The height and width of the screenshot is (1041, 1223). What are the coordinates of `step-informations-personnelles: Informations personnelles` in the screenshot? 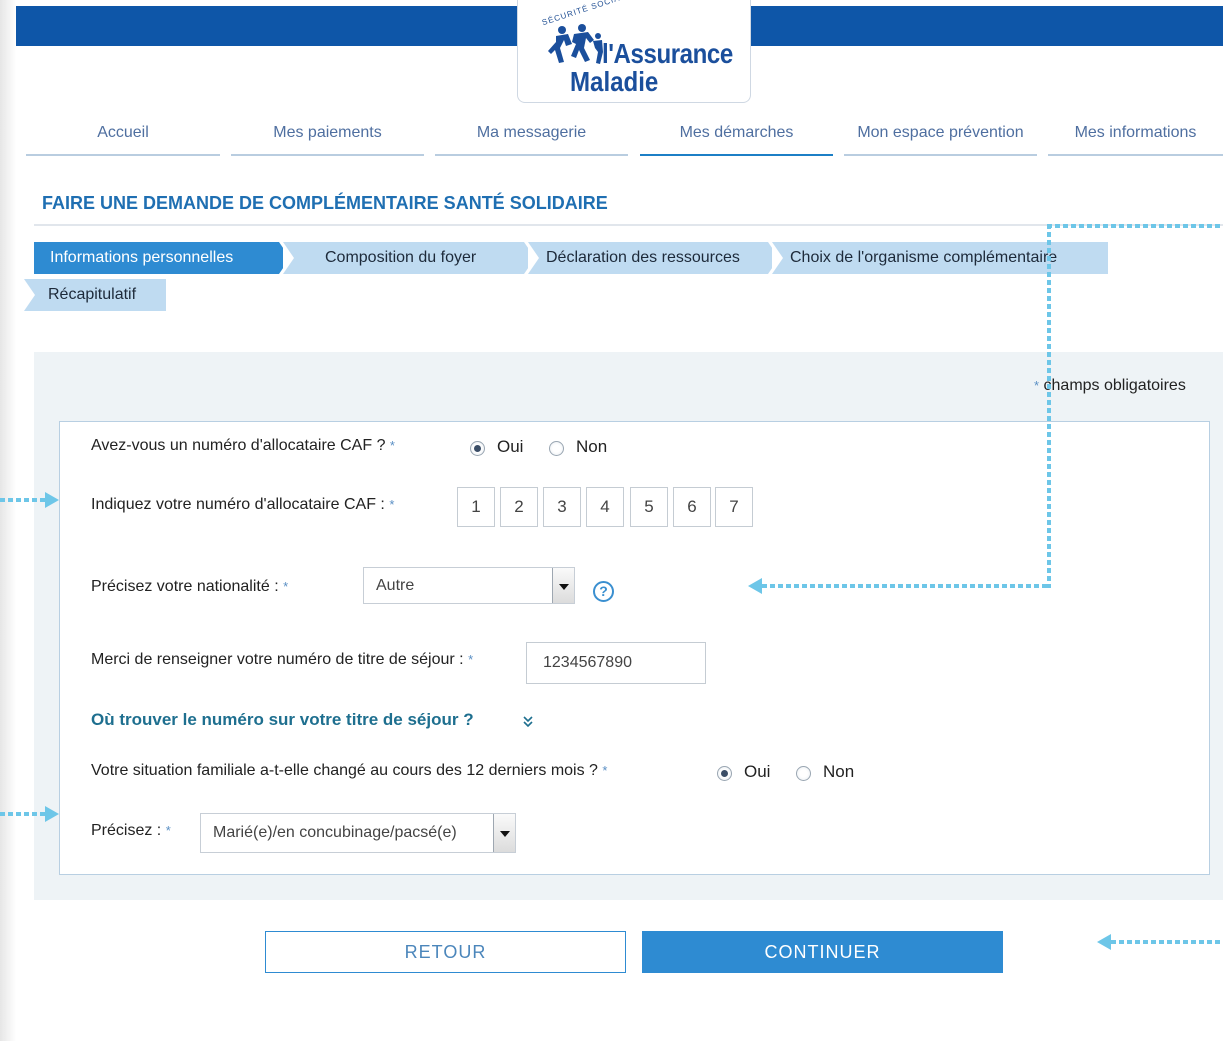 It's located at (162, 258).